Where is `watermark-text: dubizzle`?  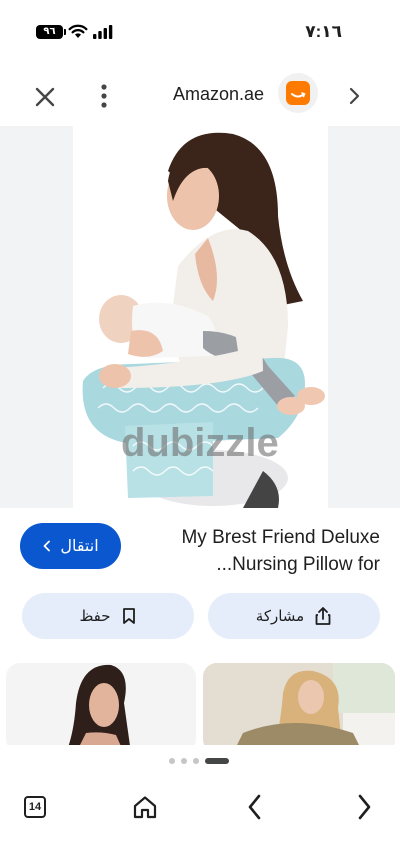 watermark-text: dubizzle is located at coordinates (200, 443).